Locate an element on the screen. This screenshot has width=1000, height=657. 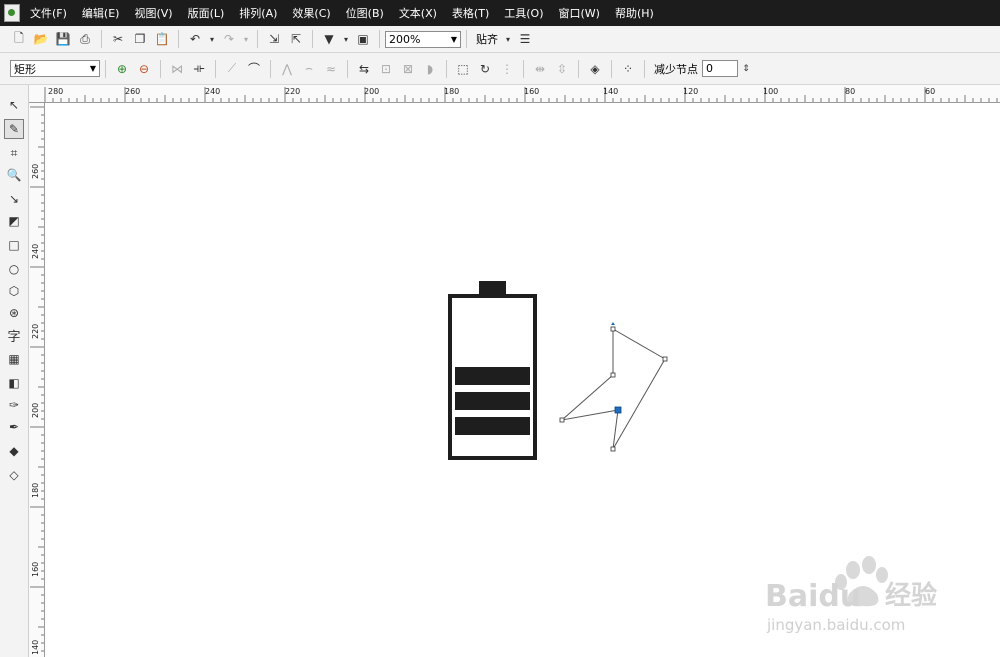
spinner-icon: ⇕ is located at coordinates (746, 69).